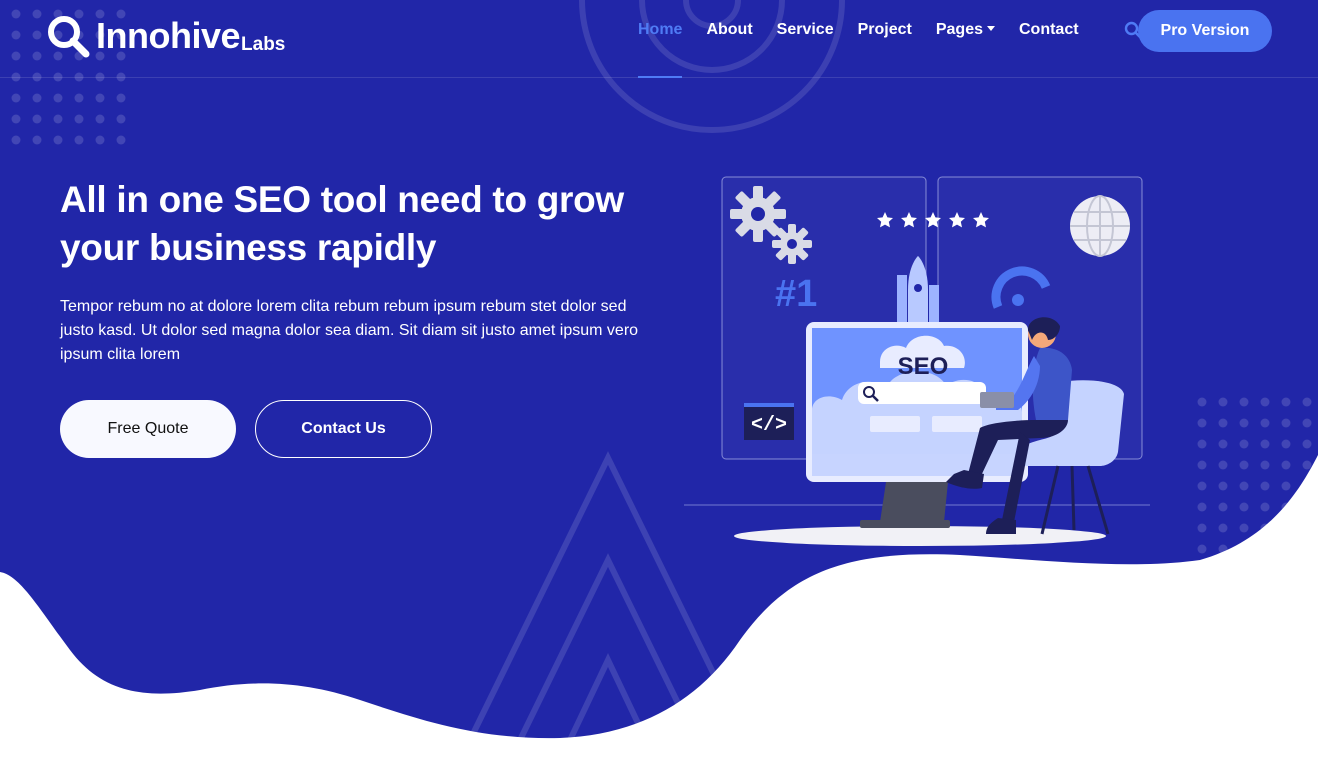 Image resolution: width=1318 pixels, height=762 pixels. Describe the element at coordinates (342, 199) in the screenshot. I see `hero-headline-line-1: All in one SEO tool need to grow` at that location.